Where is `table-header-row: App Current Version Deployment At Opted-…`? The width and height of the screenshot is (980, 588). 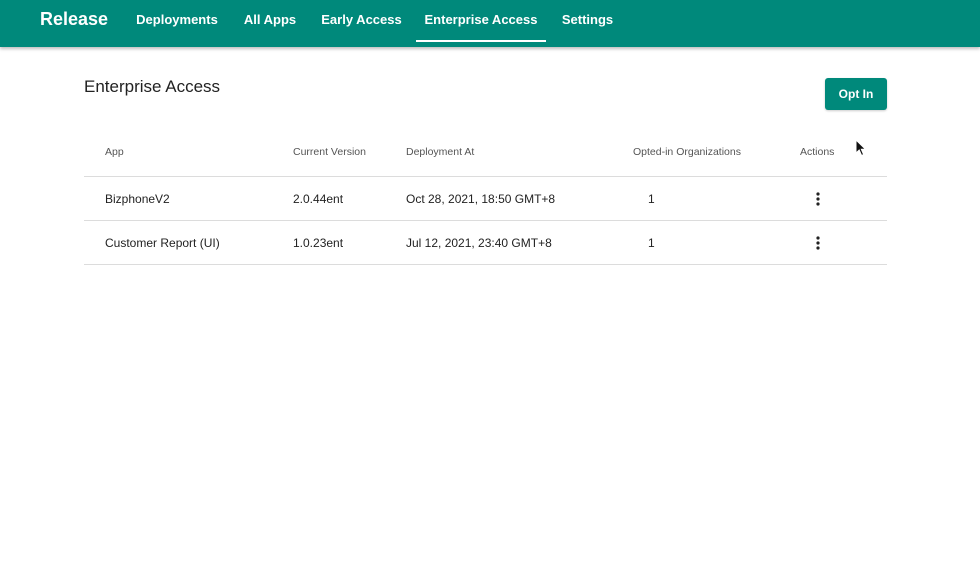
table-header-row: App Current Version Deployment At Opted-… is located at coordinates (485, 152).